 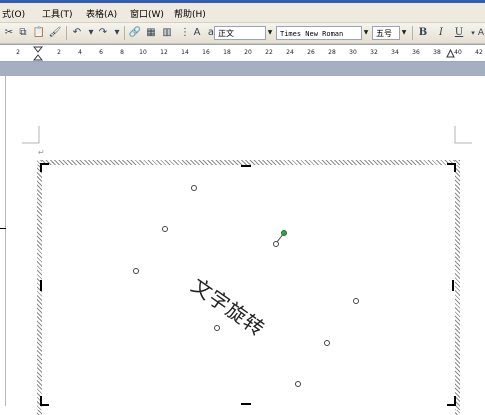 I want to click on format-painter-icon: 🖌, so click(x=55, y=33).